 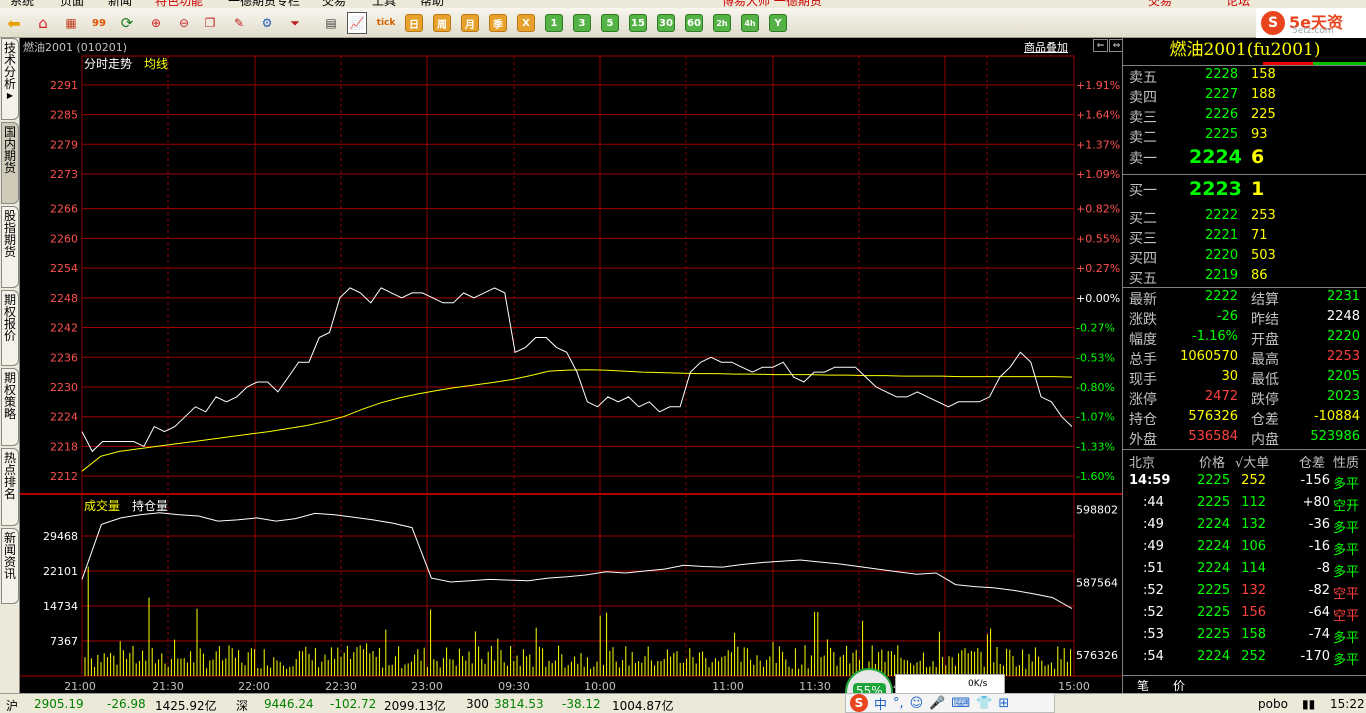 What do you see at coordinates (1098, 85) in the screenshot?
I see `y-right-tick-label: +1.91%` at bounding box center [1098, 85].